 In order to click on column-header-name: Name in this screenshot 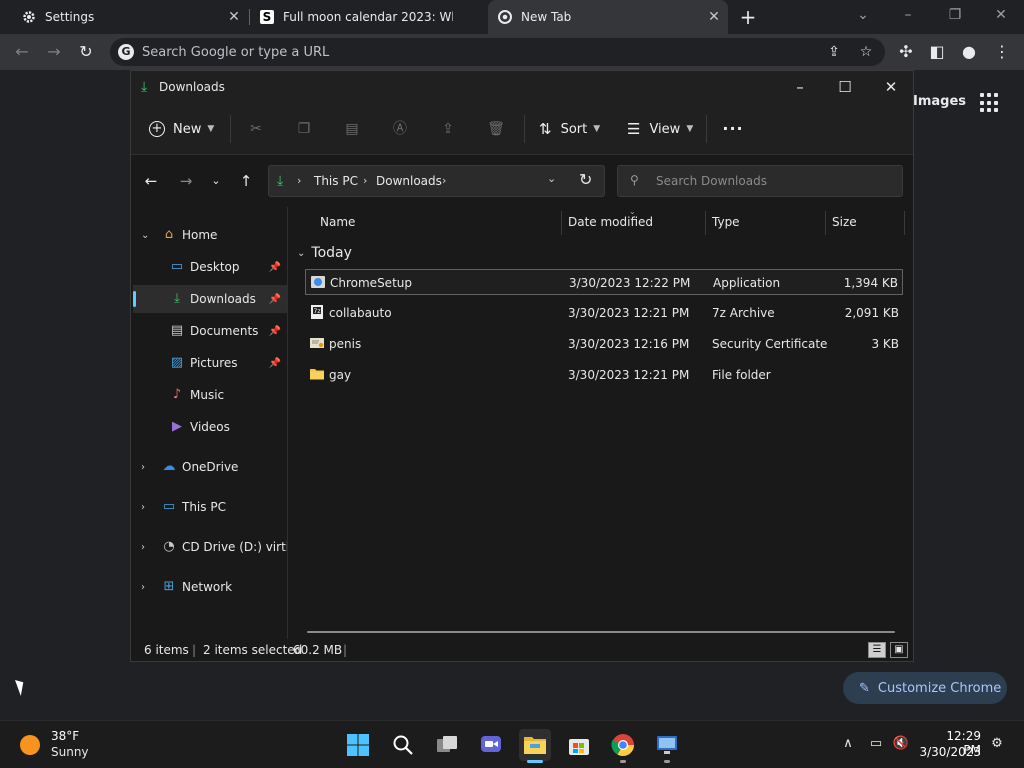, I will do `click(337, 225)`.